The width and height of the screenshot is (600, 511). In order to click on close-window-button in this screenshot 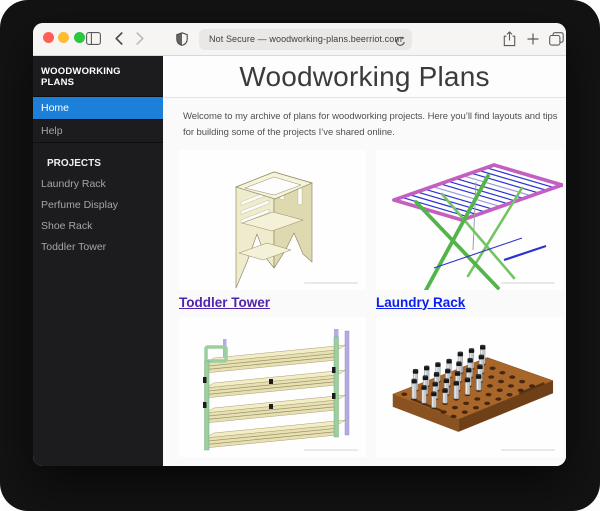, I will do `click(48, 37)`.